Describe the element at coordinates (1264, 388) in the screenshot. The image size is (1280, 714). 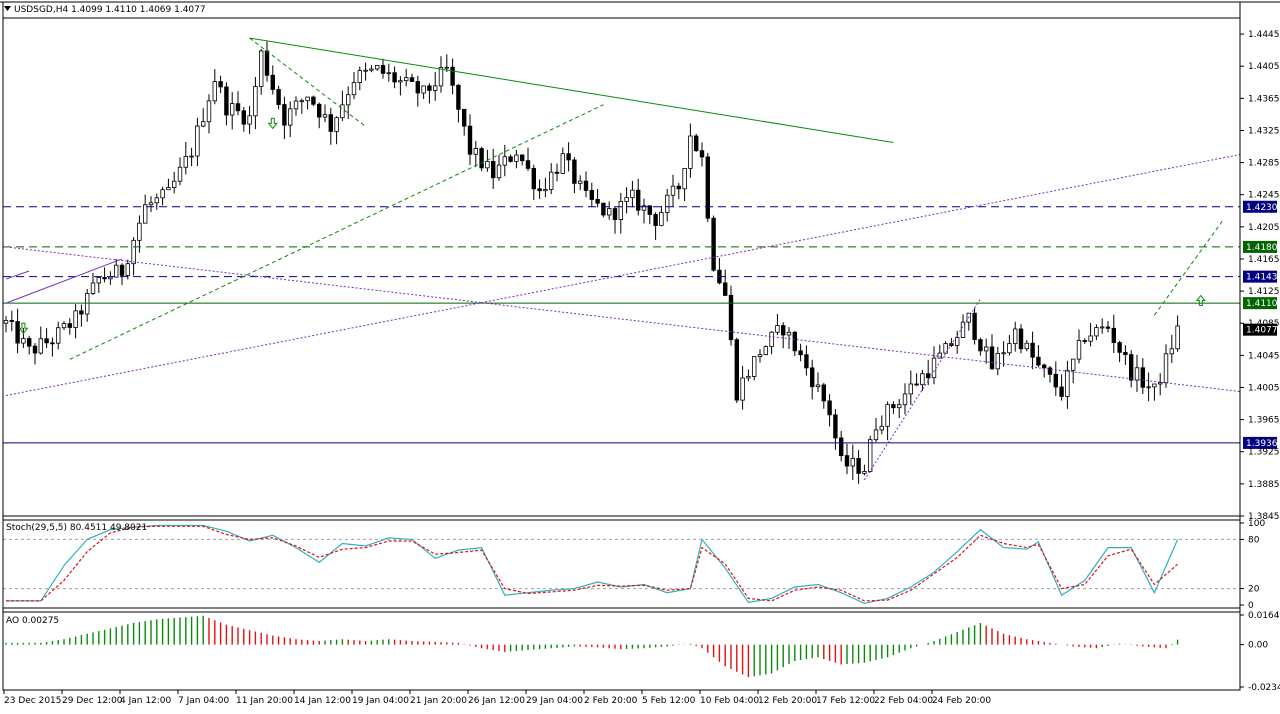
I see `price-tick-label: 1.4005` at that location.